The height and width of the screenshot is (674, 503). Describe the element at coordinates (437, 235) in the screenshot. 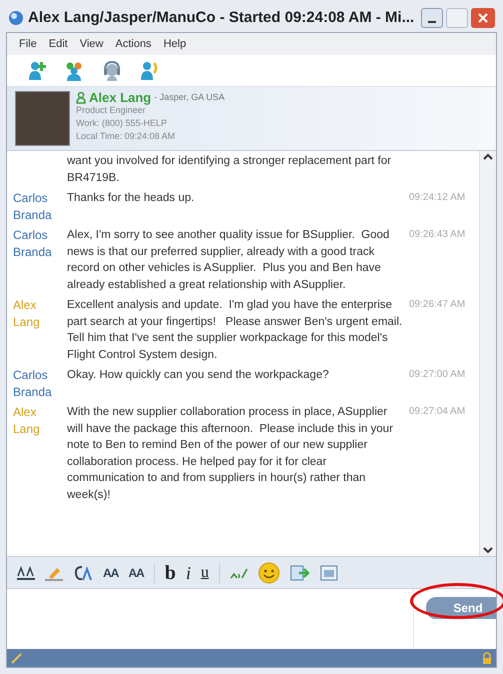

I see `message-time: 09:26:43 AM` at that location.